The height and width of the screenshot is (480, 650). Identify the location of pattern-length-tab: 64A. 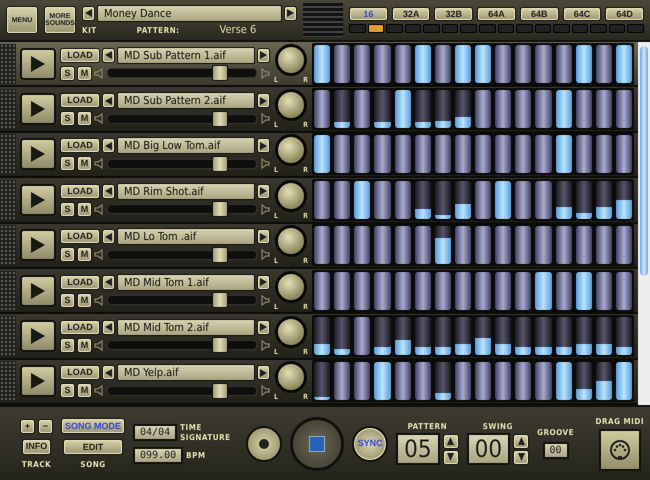
(496, 14).